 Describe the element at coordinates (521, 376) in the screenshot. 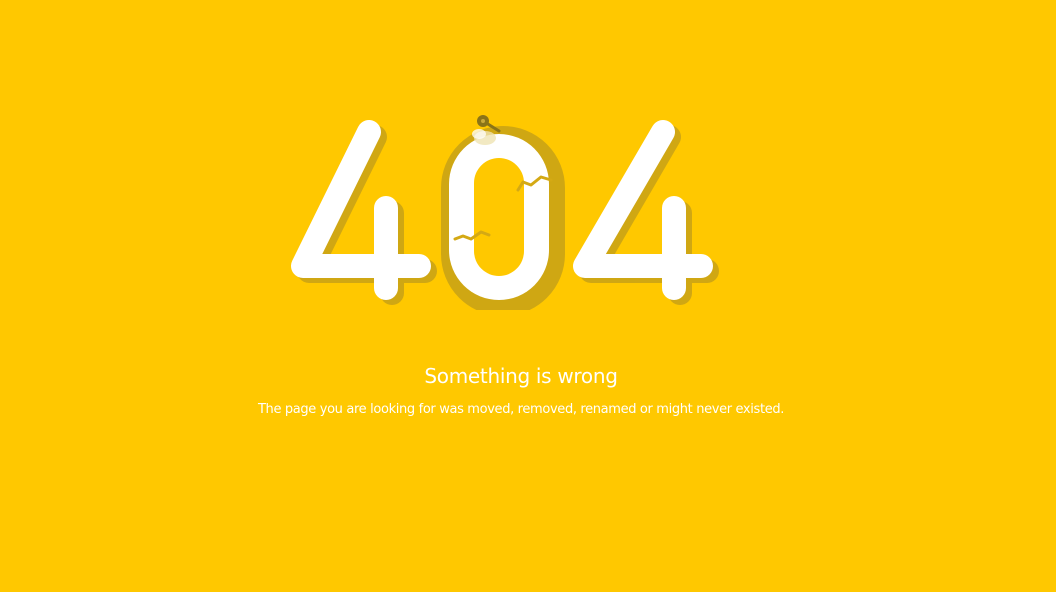

I see `error-title: Something is wrong` at that location.